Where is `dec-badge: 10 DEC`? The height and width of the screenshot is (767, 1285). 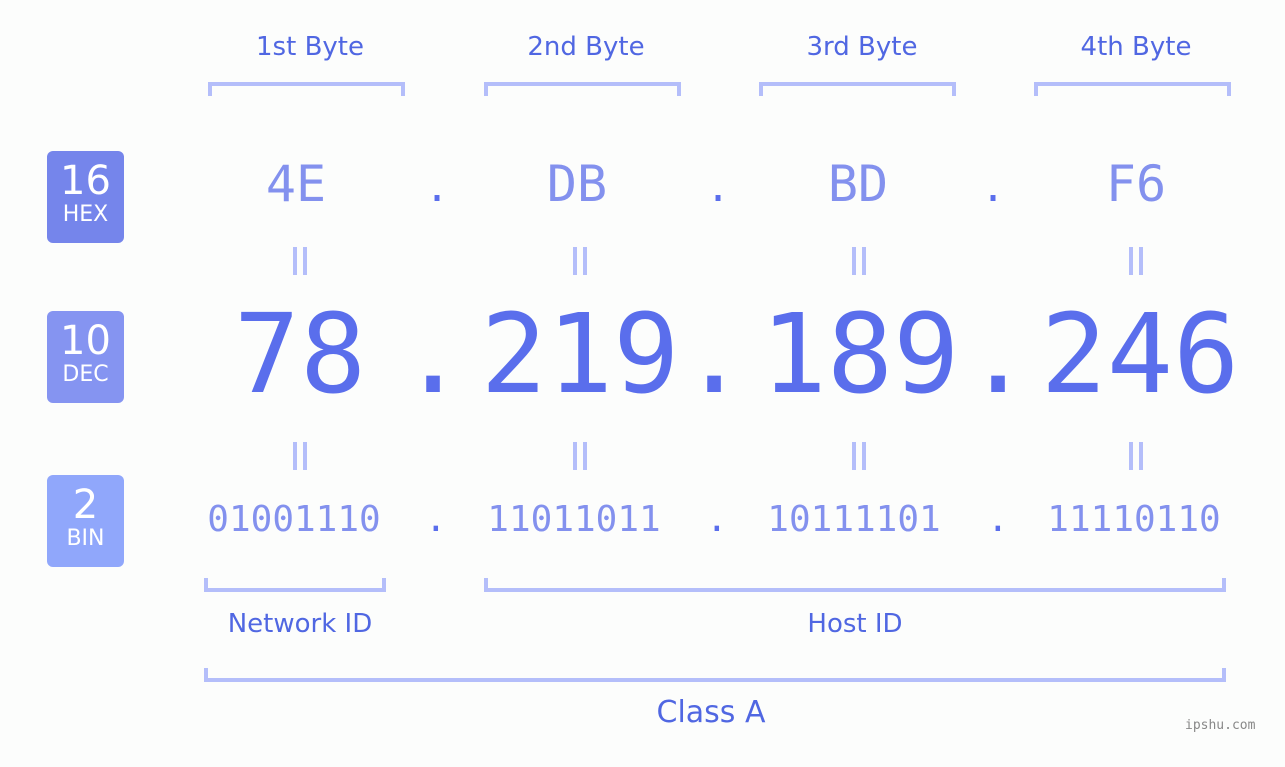
dec-badge: 10 DEC is located at coordinates (85, 357).